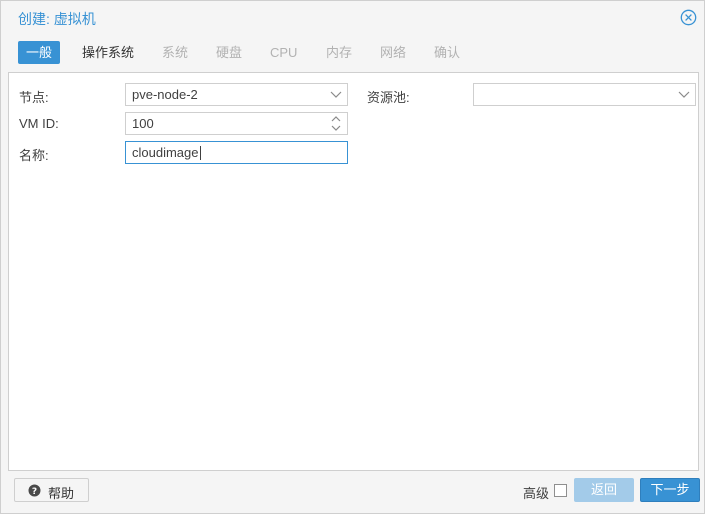  Describe the element at coordinates (670, 490) in the screenshot. I see `next-button: 下一步` at that location.